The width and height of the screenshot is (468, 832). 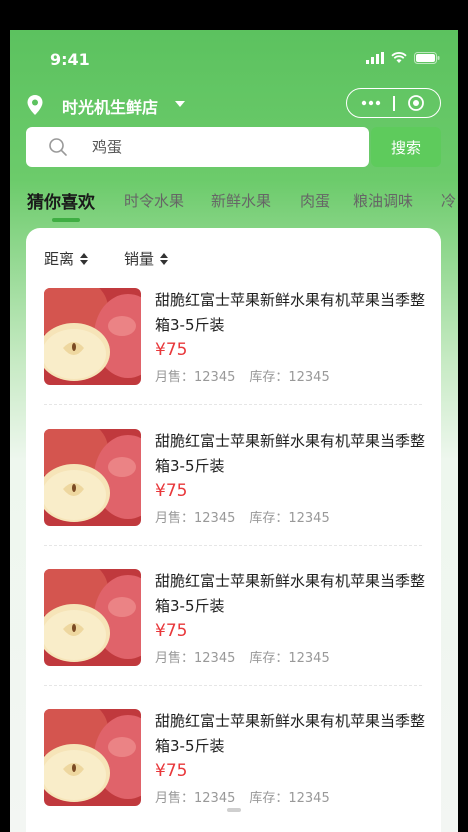 What do you see at coordinates (58, 147) in the screenshot?
I see `search-icon` at bounding box center [58, 147].